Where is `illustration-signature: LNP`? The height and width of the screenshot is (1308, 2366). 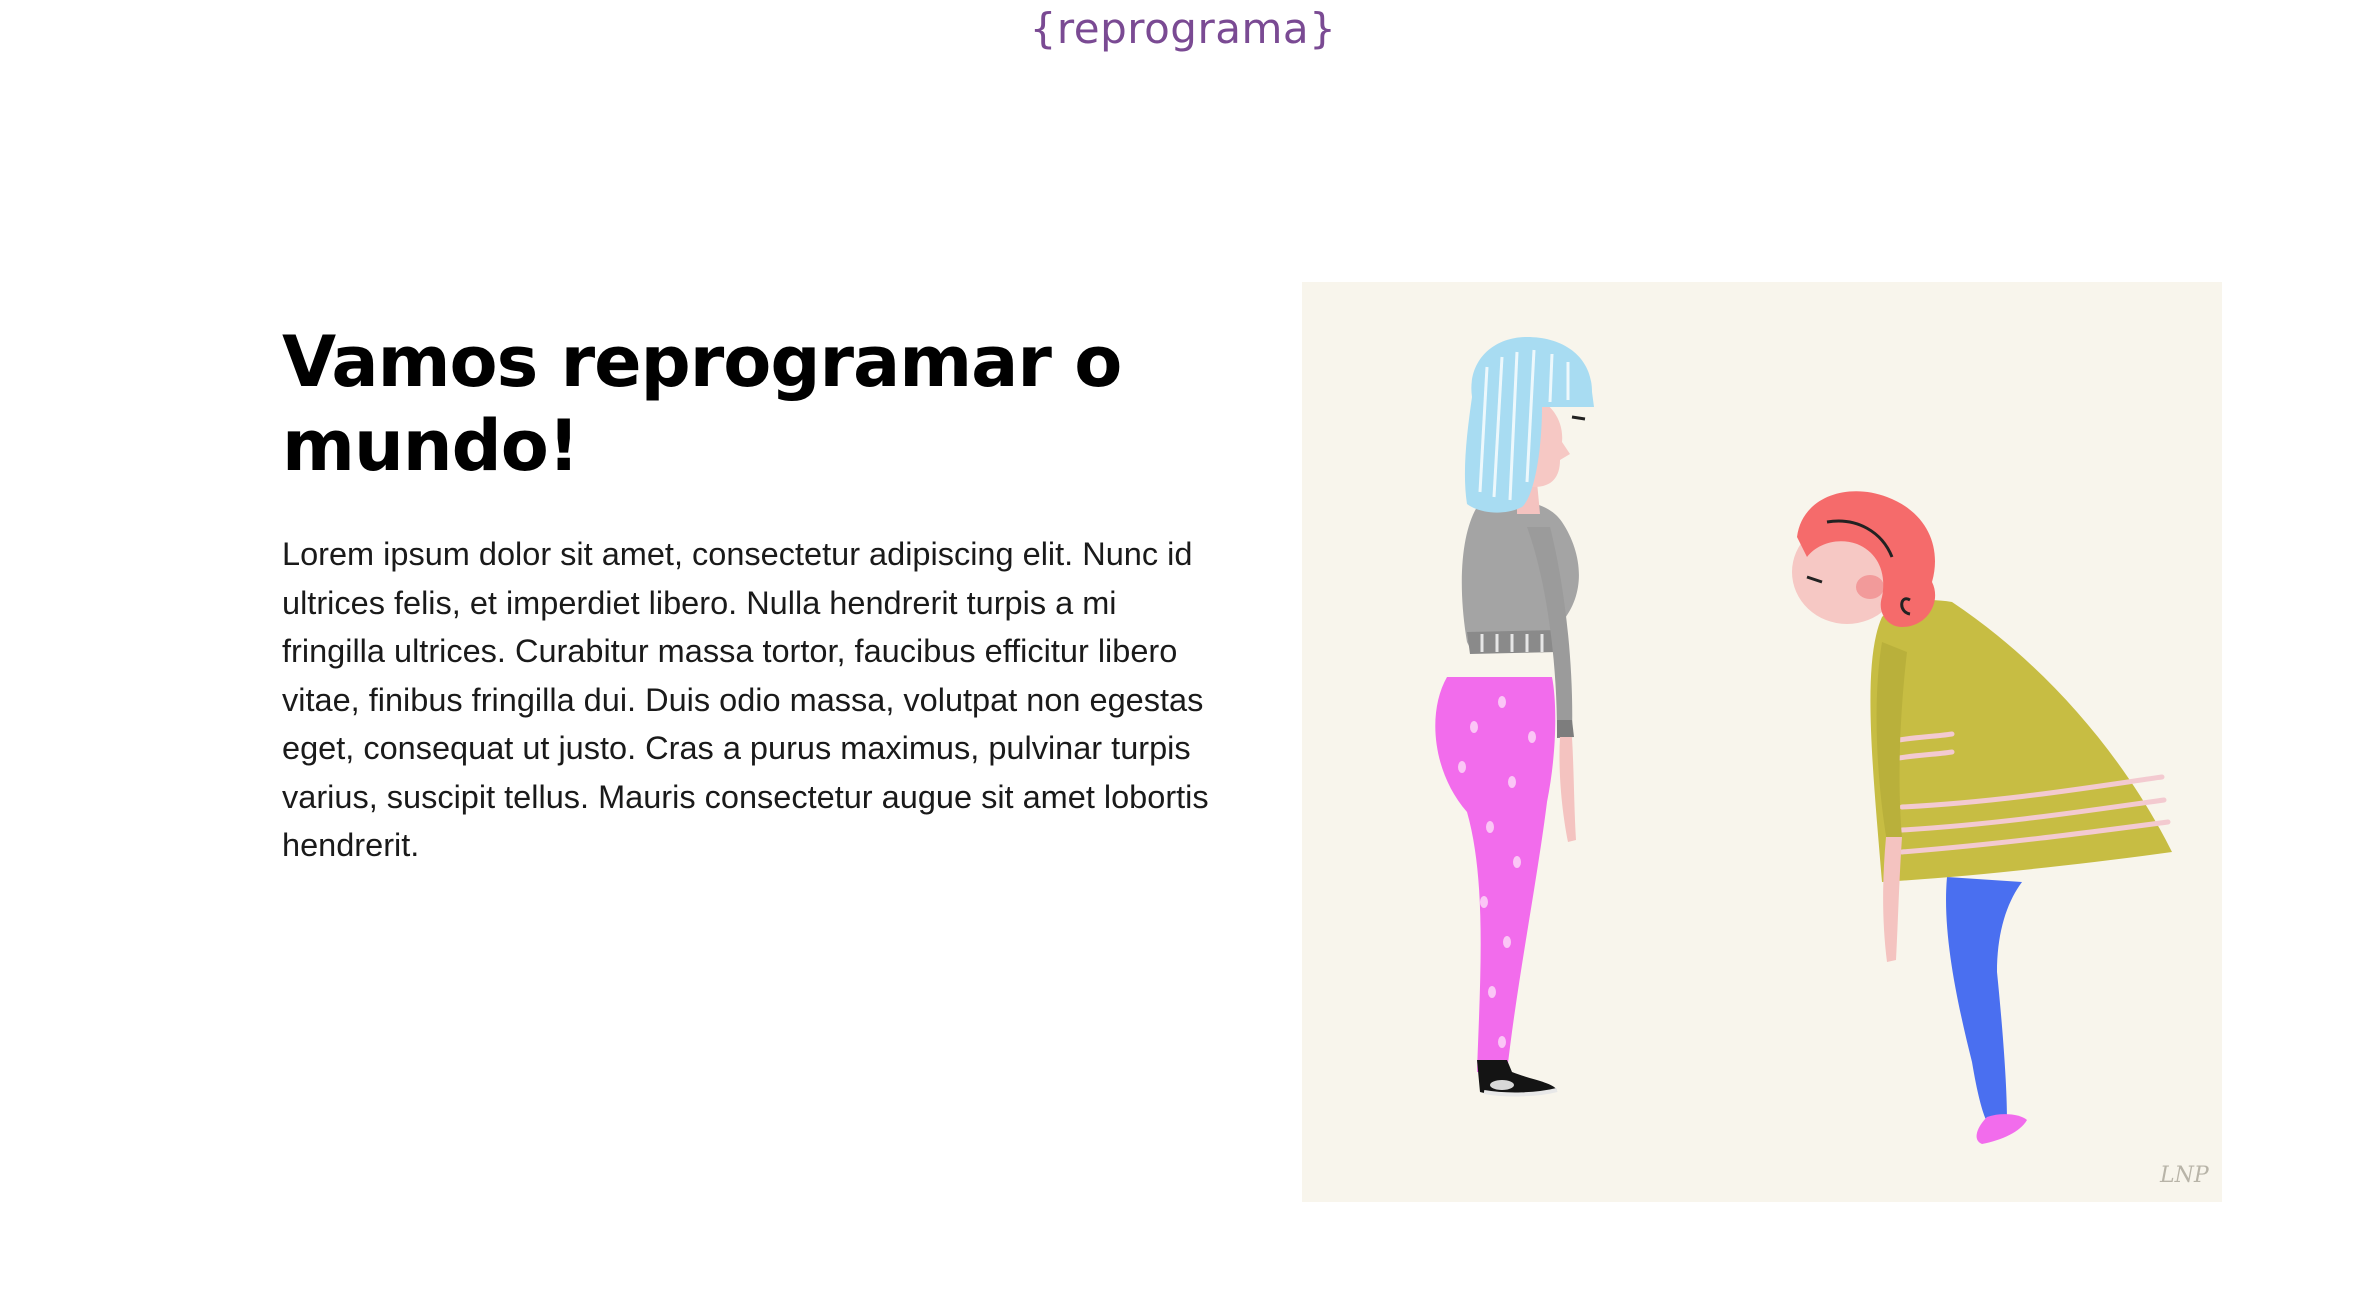
illustration-signature: LNP is located at coordinates (2184, 1175).